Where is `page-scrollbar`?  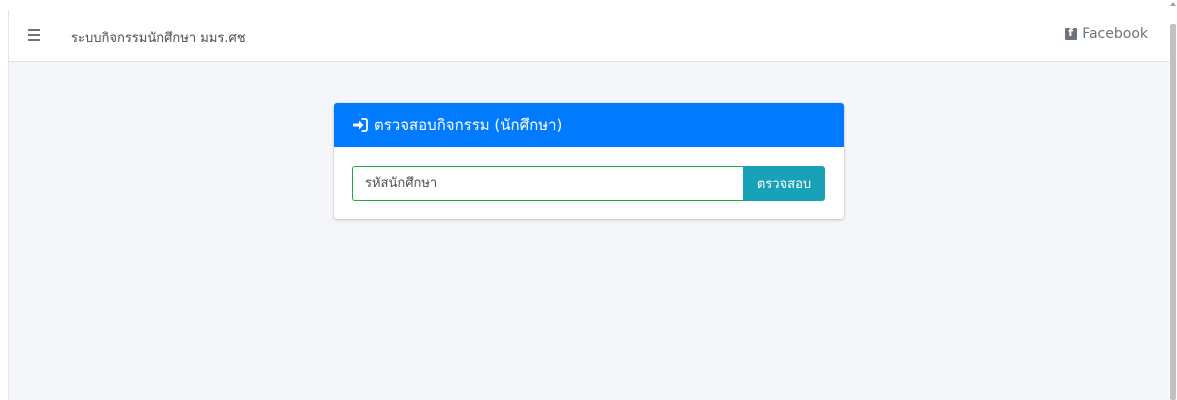 page-scrollbar is located at coordinates (1173, 200).